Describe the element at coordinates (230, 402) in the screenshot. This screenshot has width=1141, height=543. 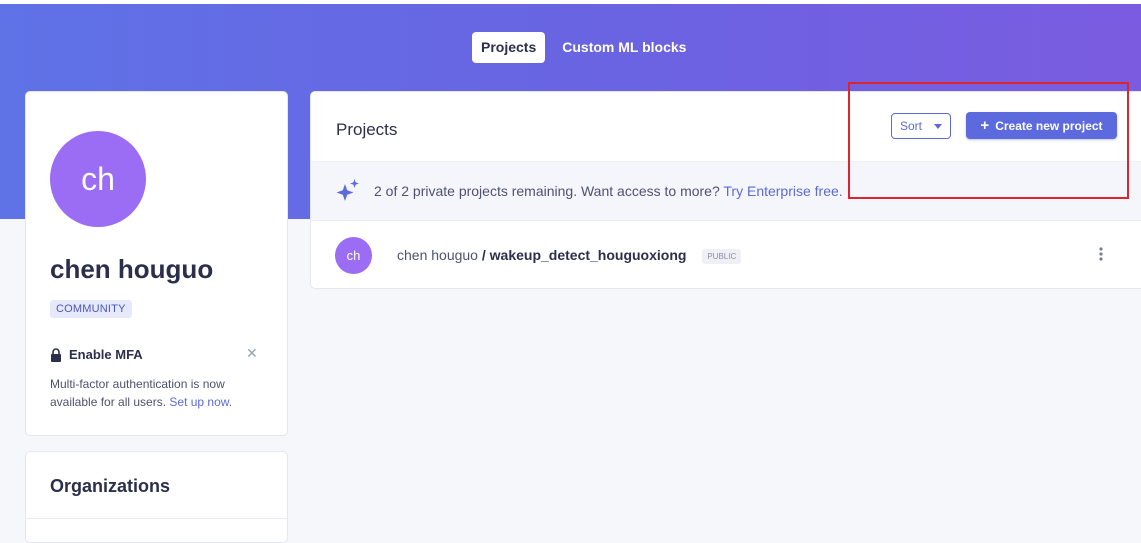
I see `mfa-link-suffix: .` at that location.